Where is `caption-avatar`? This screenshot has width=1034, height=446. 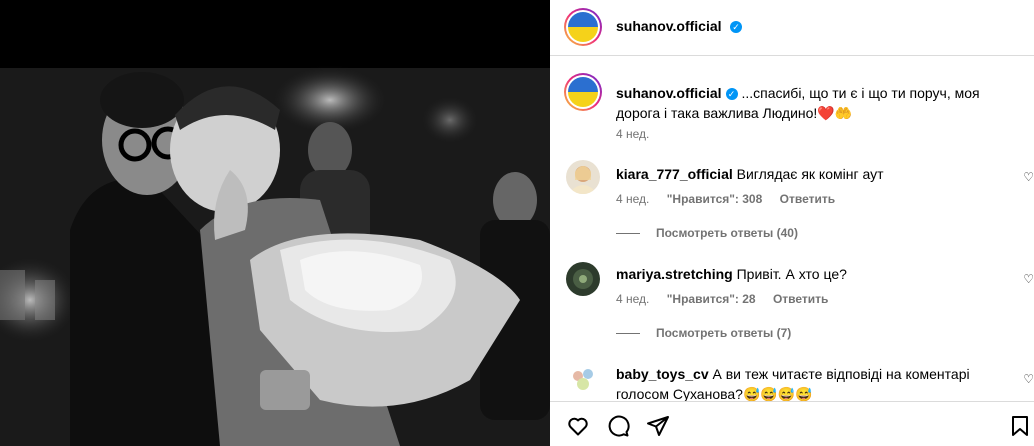 caption-avatar is located at coordinates (583, 92).